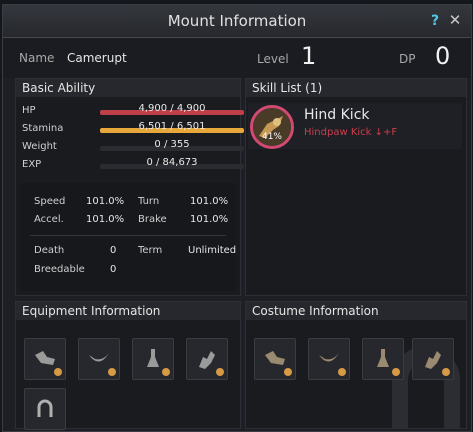 The height and width of the screenshot is (432, 473). What do you see at coordinates (133, 129) in the screenshot?
I see `stamina-row: Stamina 6,501 / 6,501` at bounding box center [133, 129].